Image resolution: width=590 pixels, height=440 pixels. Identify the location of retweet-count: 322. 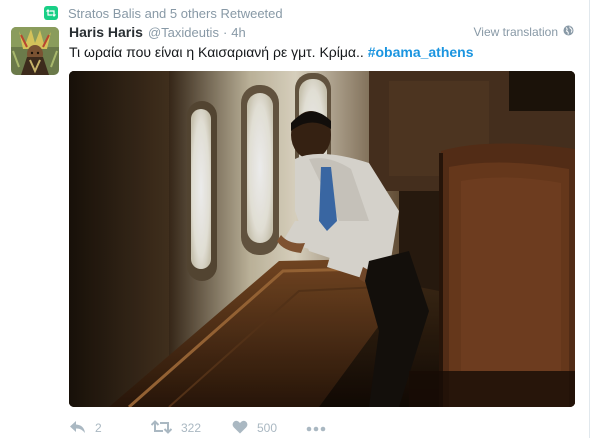
(191, 428).